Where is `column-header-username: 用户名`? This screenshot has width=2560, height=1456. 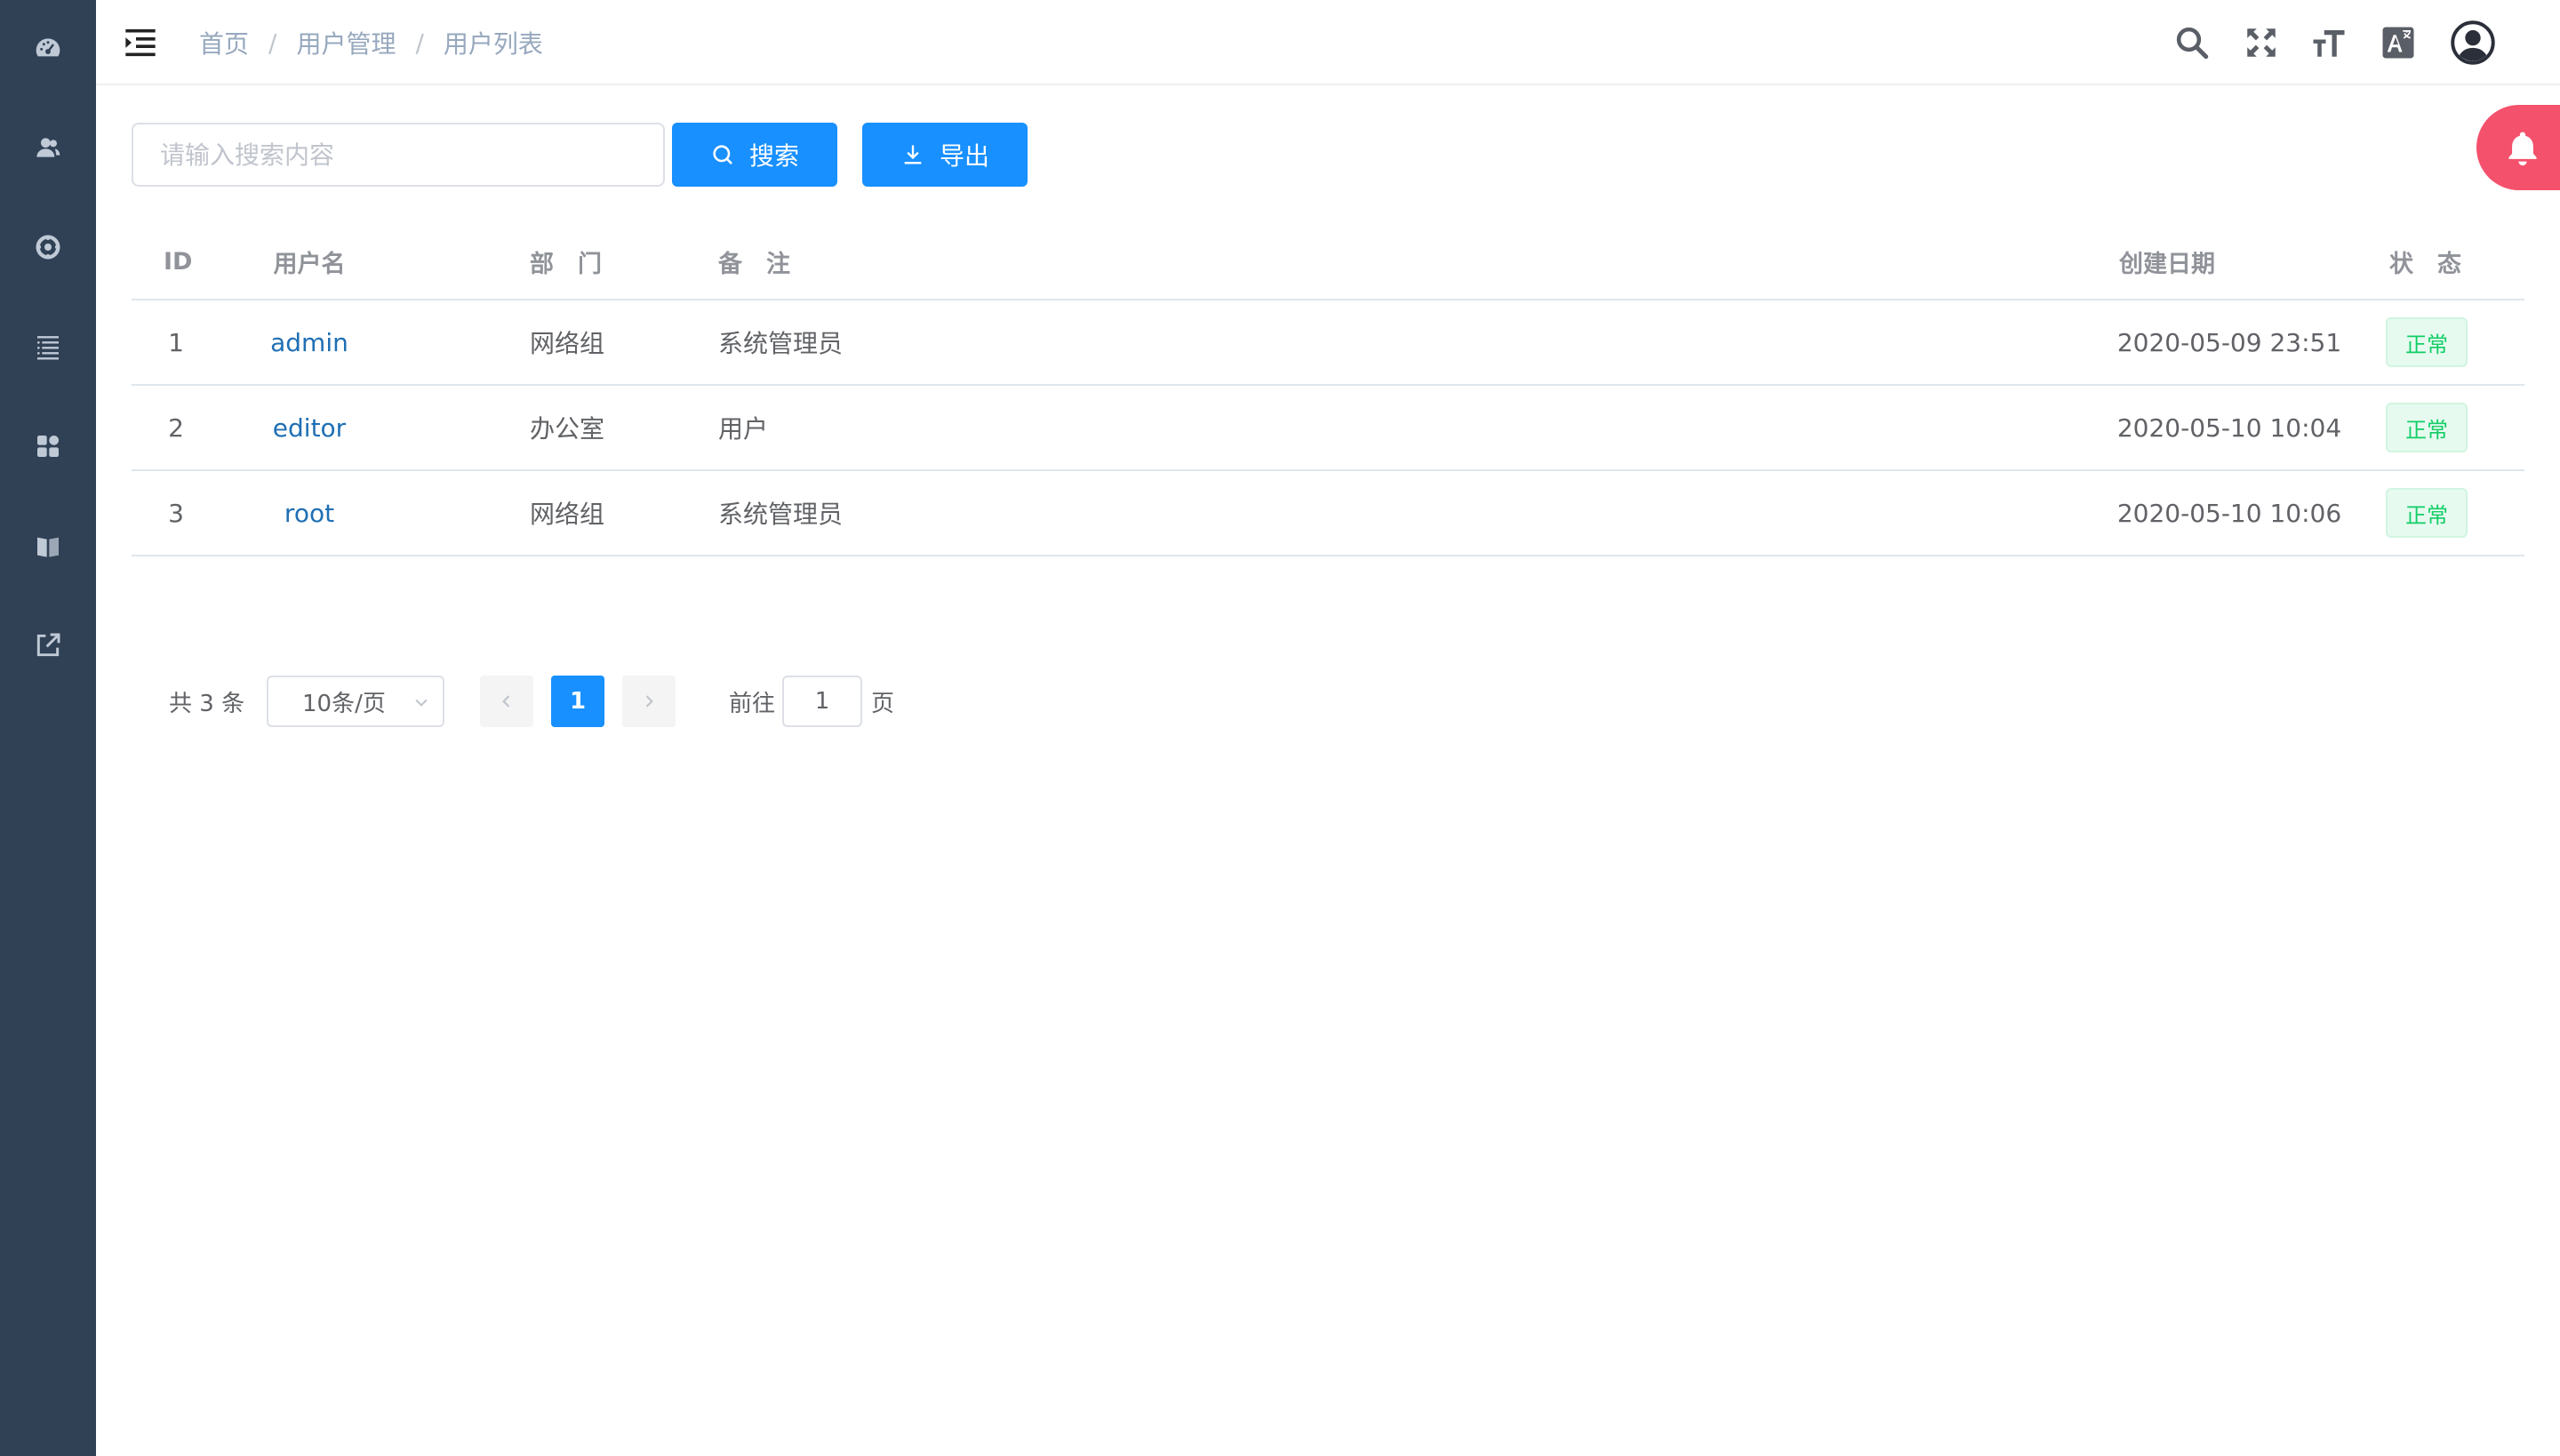 column-header-username: 用户名 is located at coordinates (309, 261).